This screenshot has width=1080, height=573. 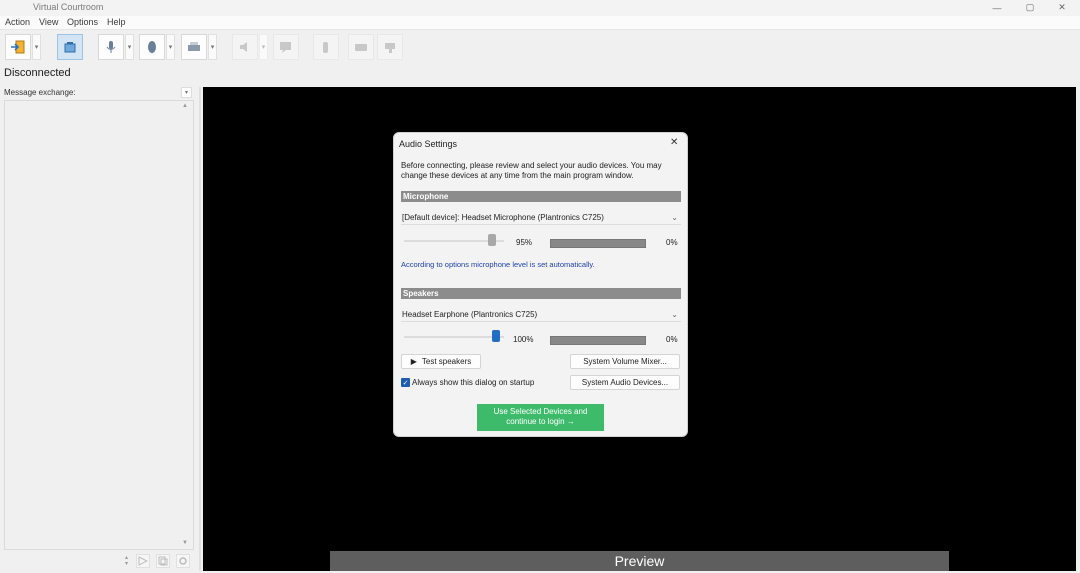 I want to click on speakers-section-header: Speakers, so click(x=541, y=293).